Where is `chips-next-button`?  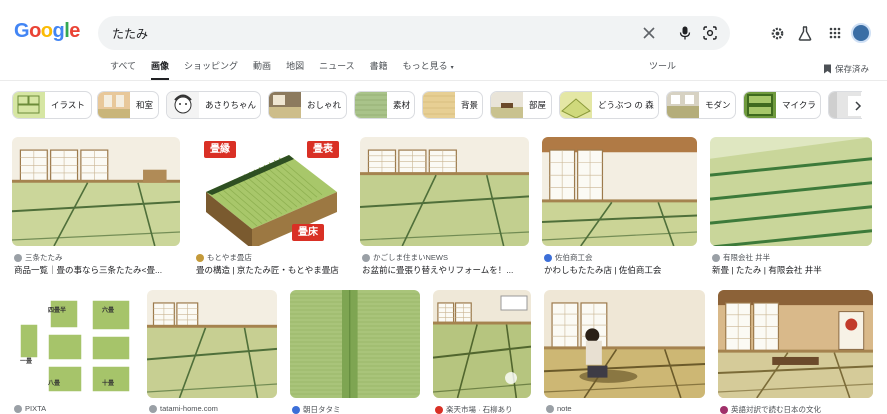 chips-next-button is located at coordinates (858, 106).